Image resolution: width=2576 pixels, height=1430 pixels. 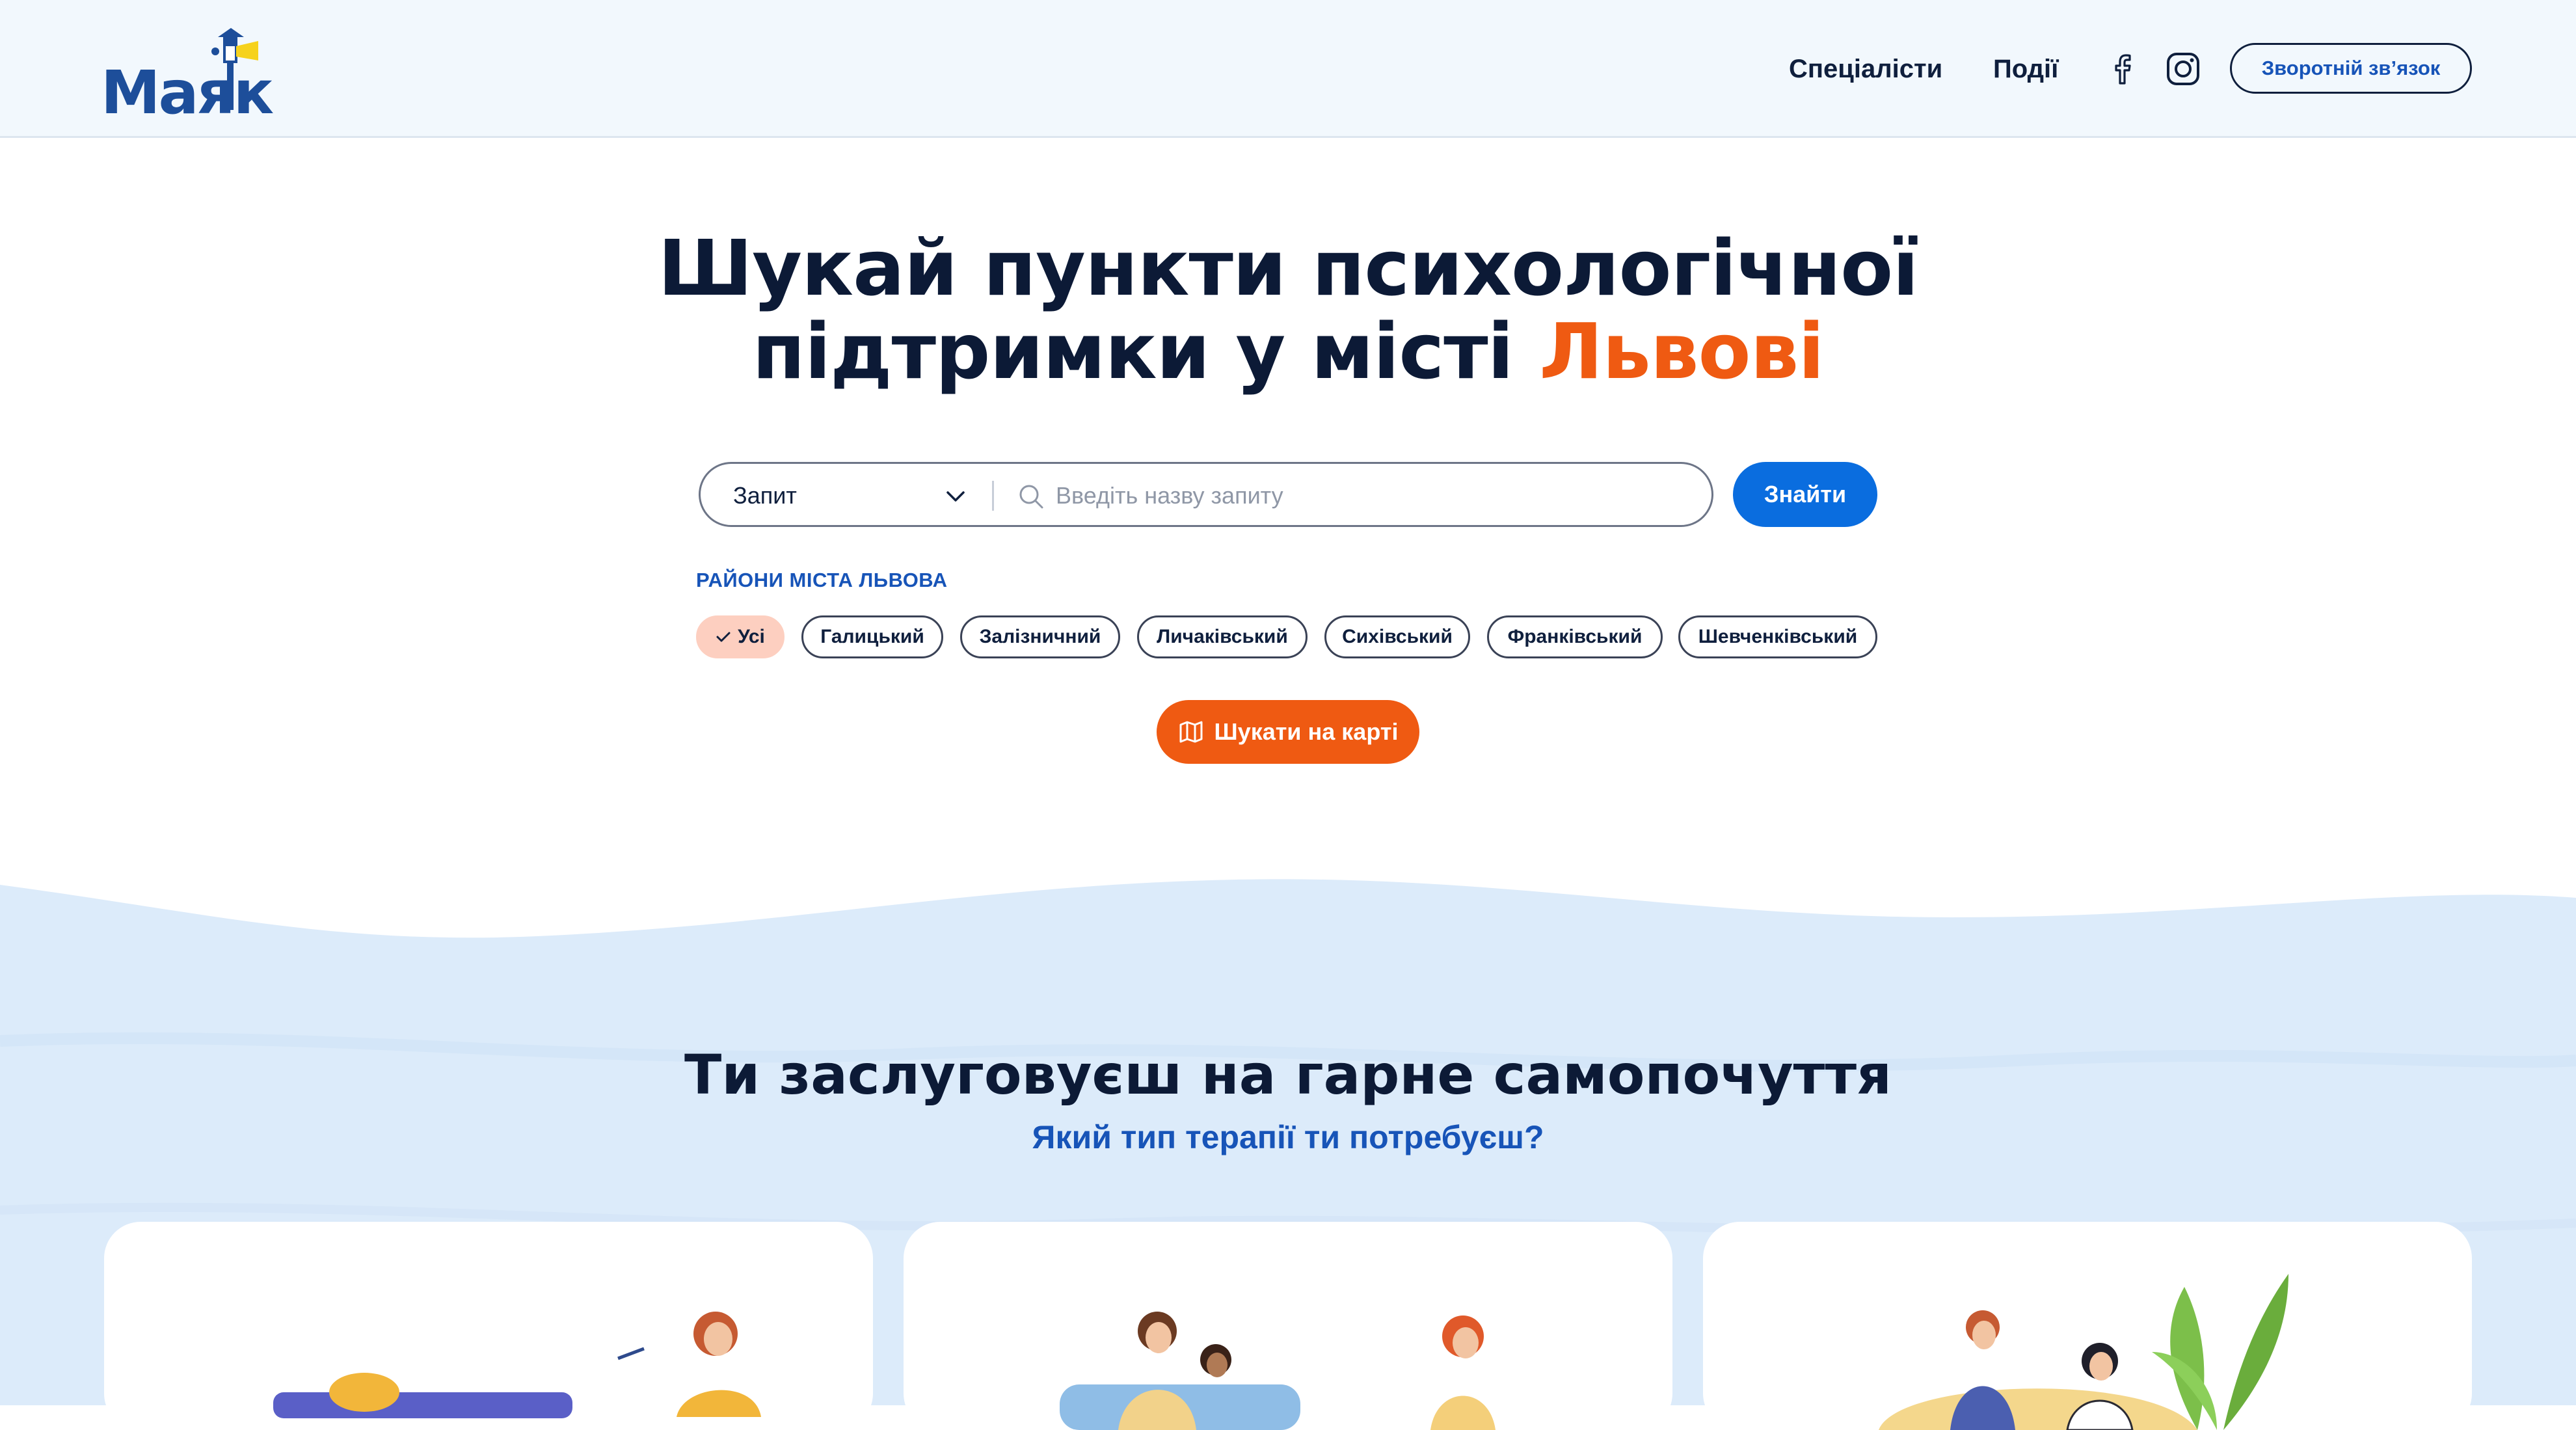 What do you see at coordinates (1865, 69) in the screenshot?
I see `nav-specialists: Спеціалісти` at bounding box center [1865, 69].